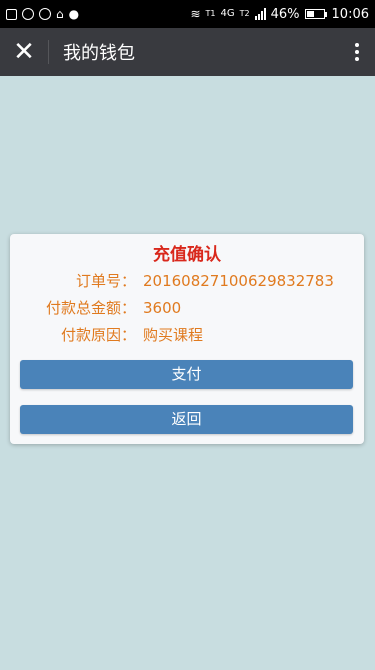 This screenshot has width=375, height=670. What do you see at coordinates (24, 52) in the screenshot?
I see `close-icon: ✕` at bounding box center [24, 52].